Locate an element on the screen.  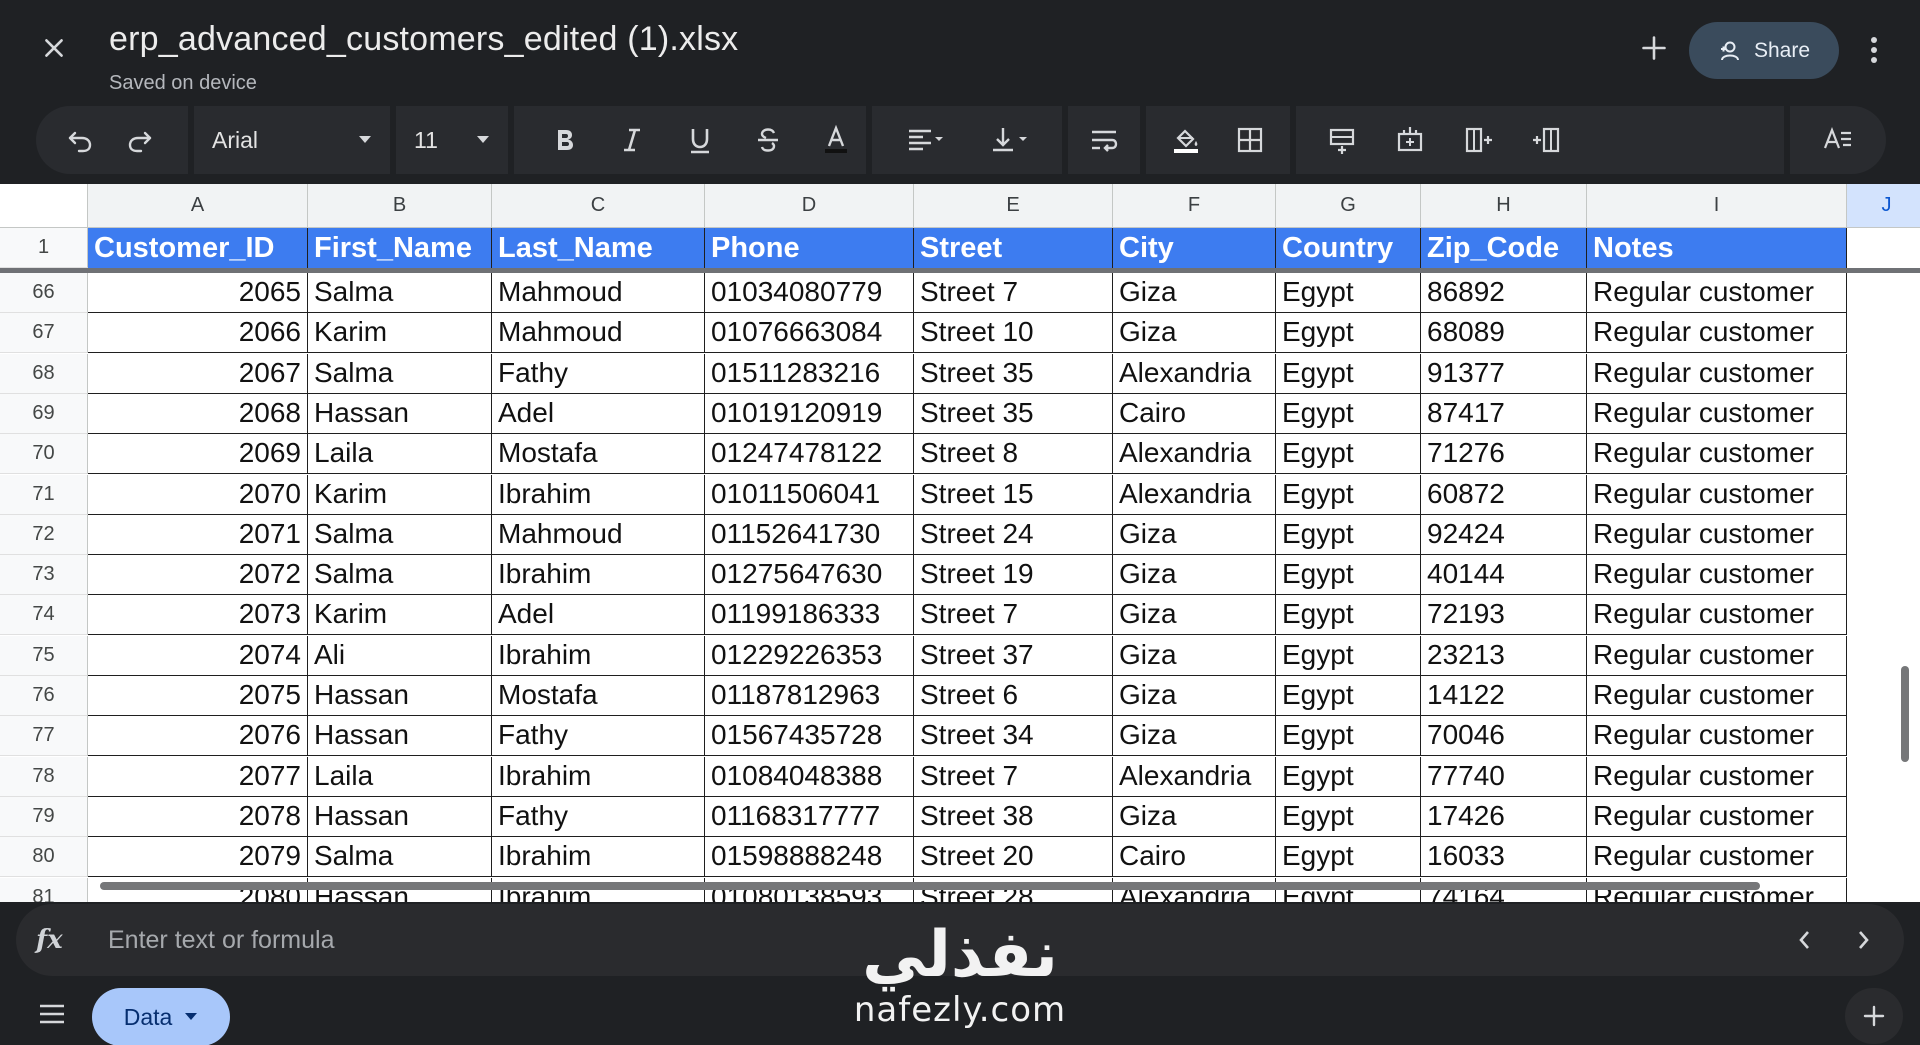
column-header-b: B is located at coordinates (400, 206).